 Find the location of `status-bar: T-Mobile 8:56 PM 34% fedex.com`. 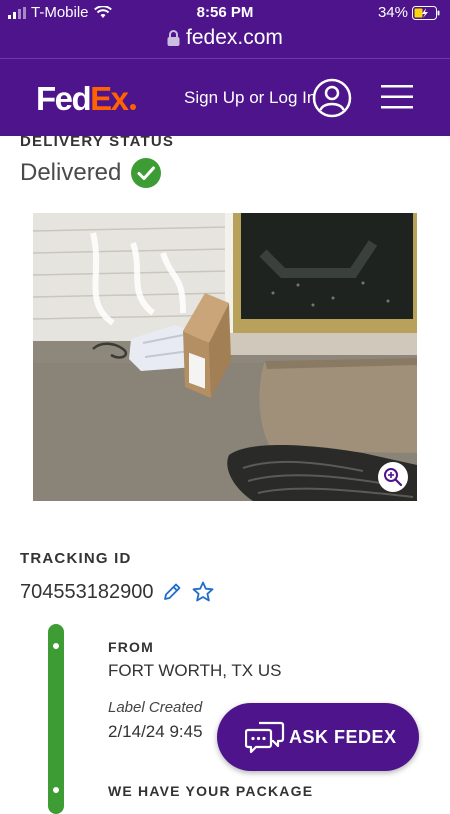

status-bar: T-Mobile 8:56 PM 34% fedex.com is located at coordinates (225, 29).